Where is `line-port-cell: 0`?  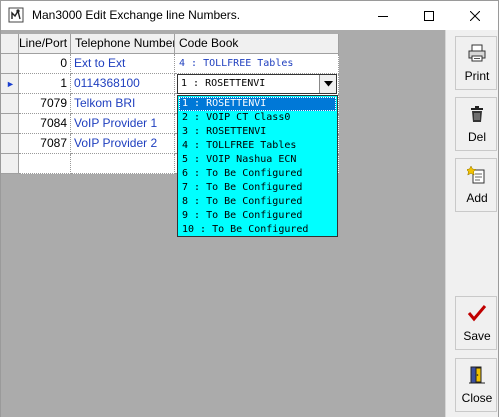
line-port-cell: 0 is located at coordinates (45, 64).